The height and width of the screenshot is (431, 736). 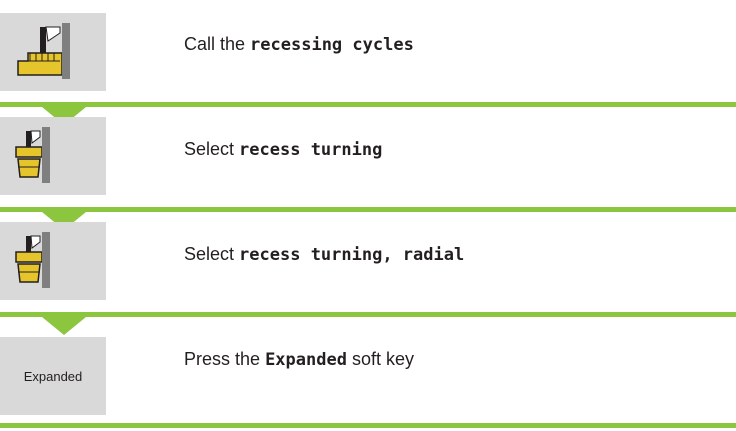 I want to click on step-3-prefix: Select, so click(x=209, y=254).